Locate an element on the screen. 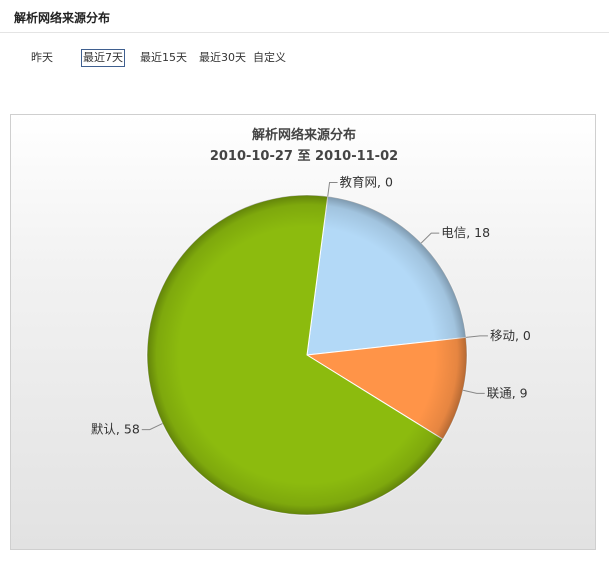 The height and width of the screenshot is (562, 609). tab-custom: 自定义 is located at coordinates (269, 58).